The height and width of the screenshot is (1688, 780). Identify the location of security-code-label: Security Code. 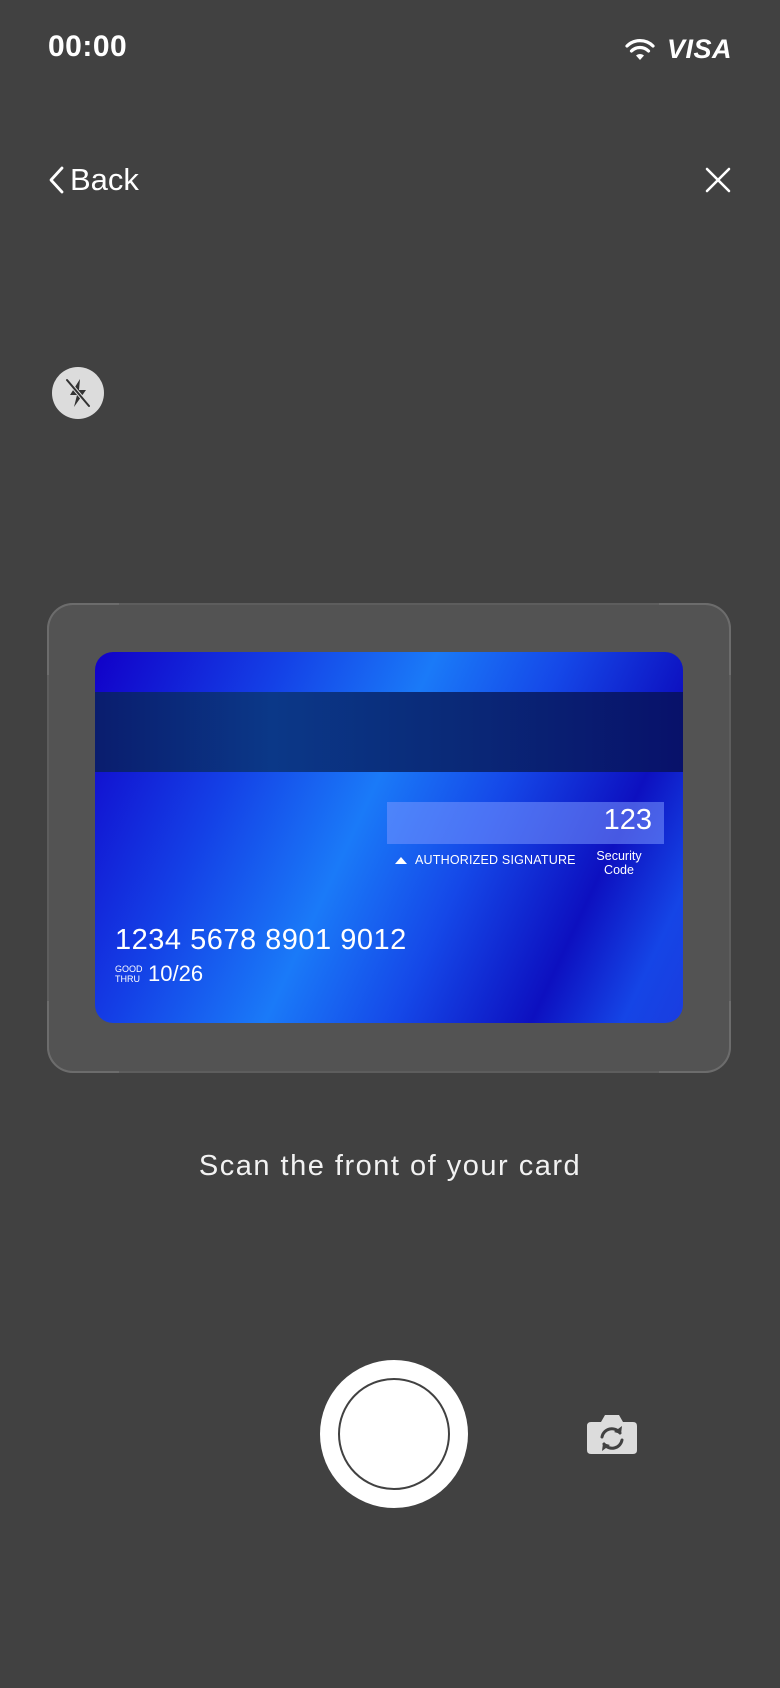
(619, 863).